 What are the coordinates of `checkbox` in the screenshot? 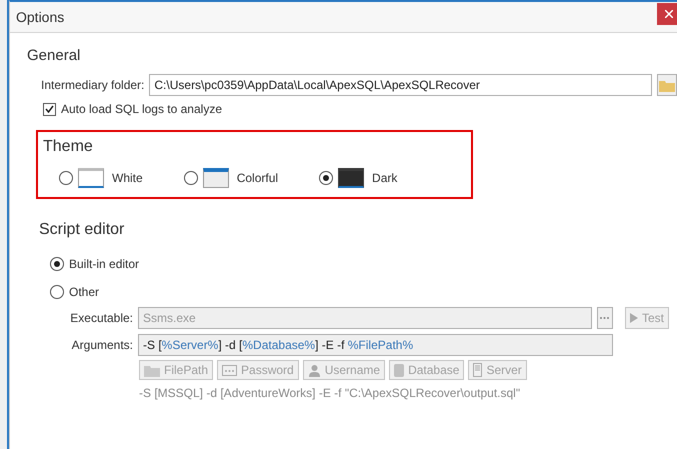 It's located at (49, 109).